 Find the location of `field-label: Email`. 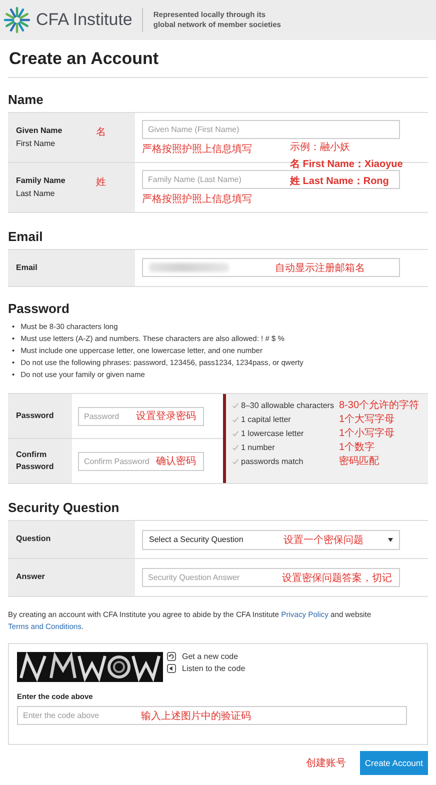

field-label: Email is located at coordinates (27, 268).